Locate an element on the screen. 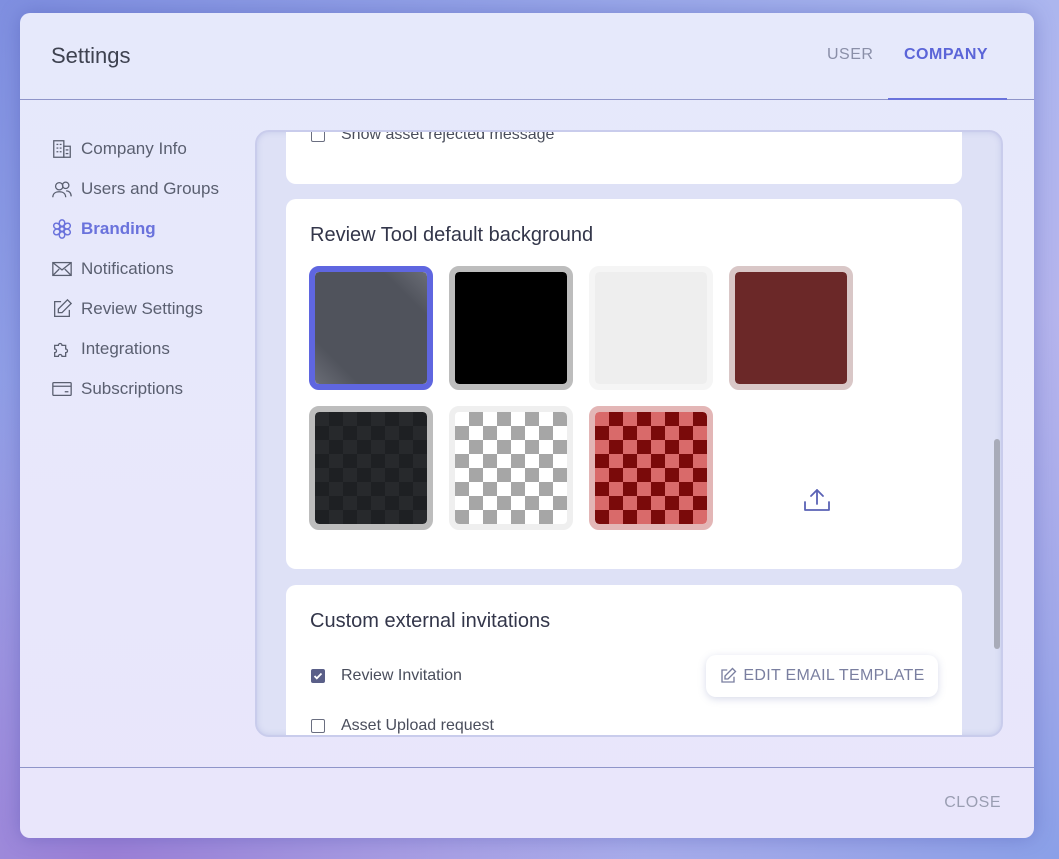 This screenshot has width=1059, height=859. review-invitation-checkbox is located at coordinates (318, 676).